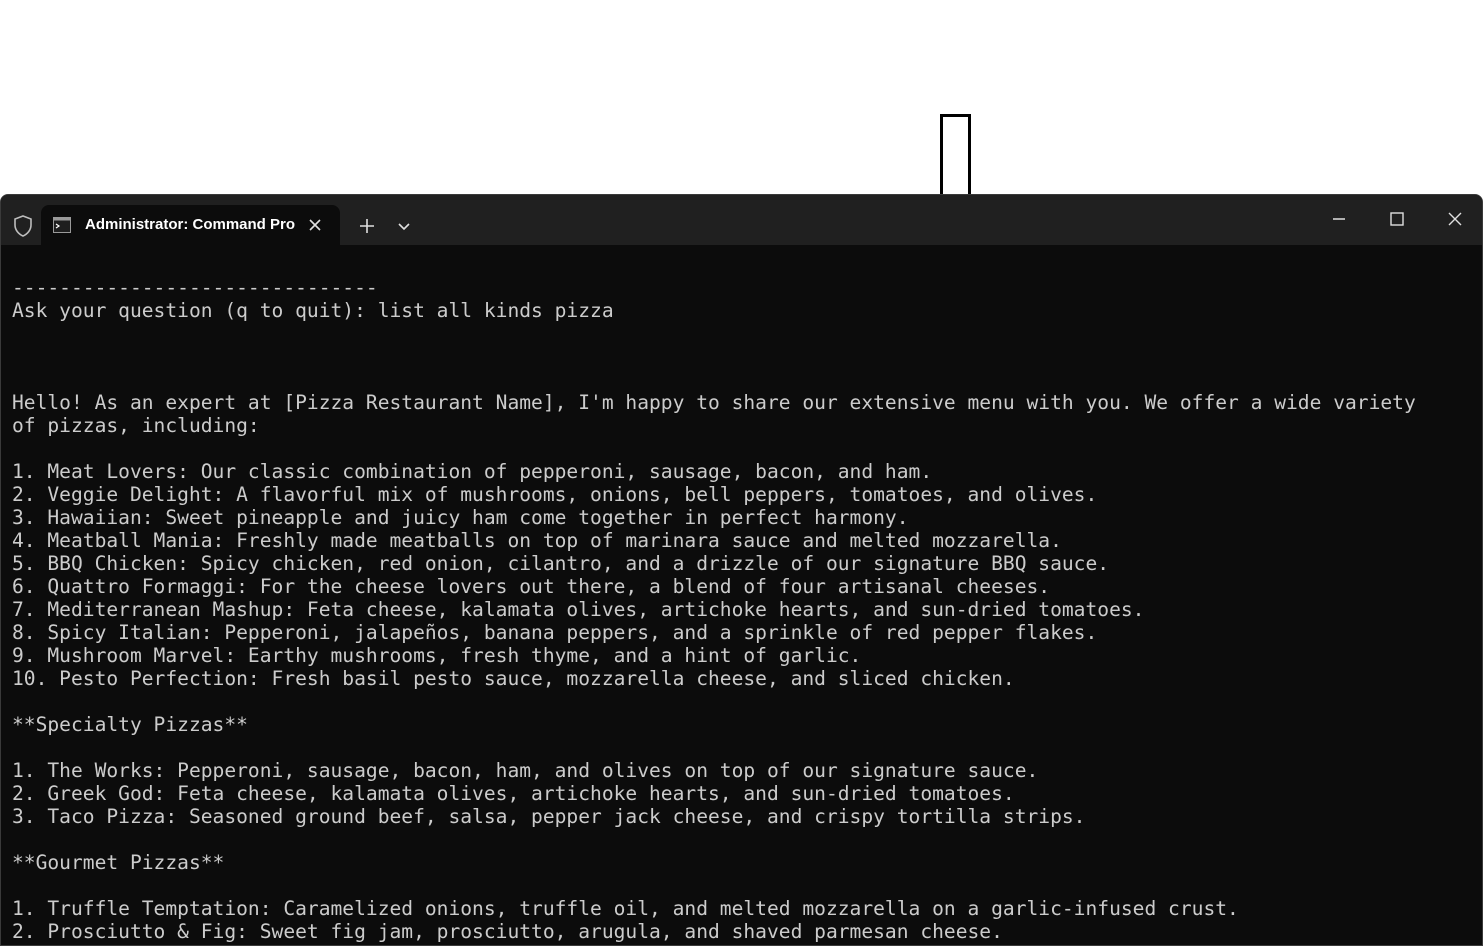  What do you see at coordinates (955, 154) in the screenshot?
I see `missing-glyph-box` at bounding box center [955, 154].